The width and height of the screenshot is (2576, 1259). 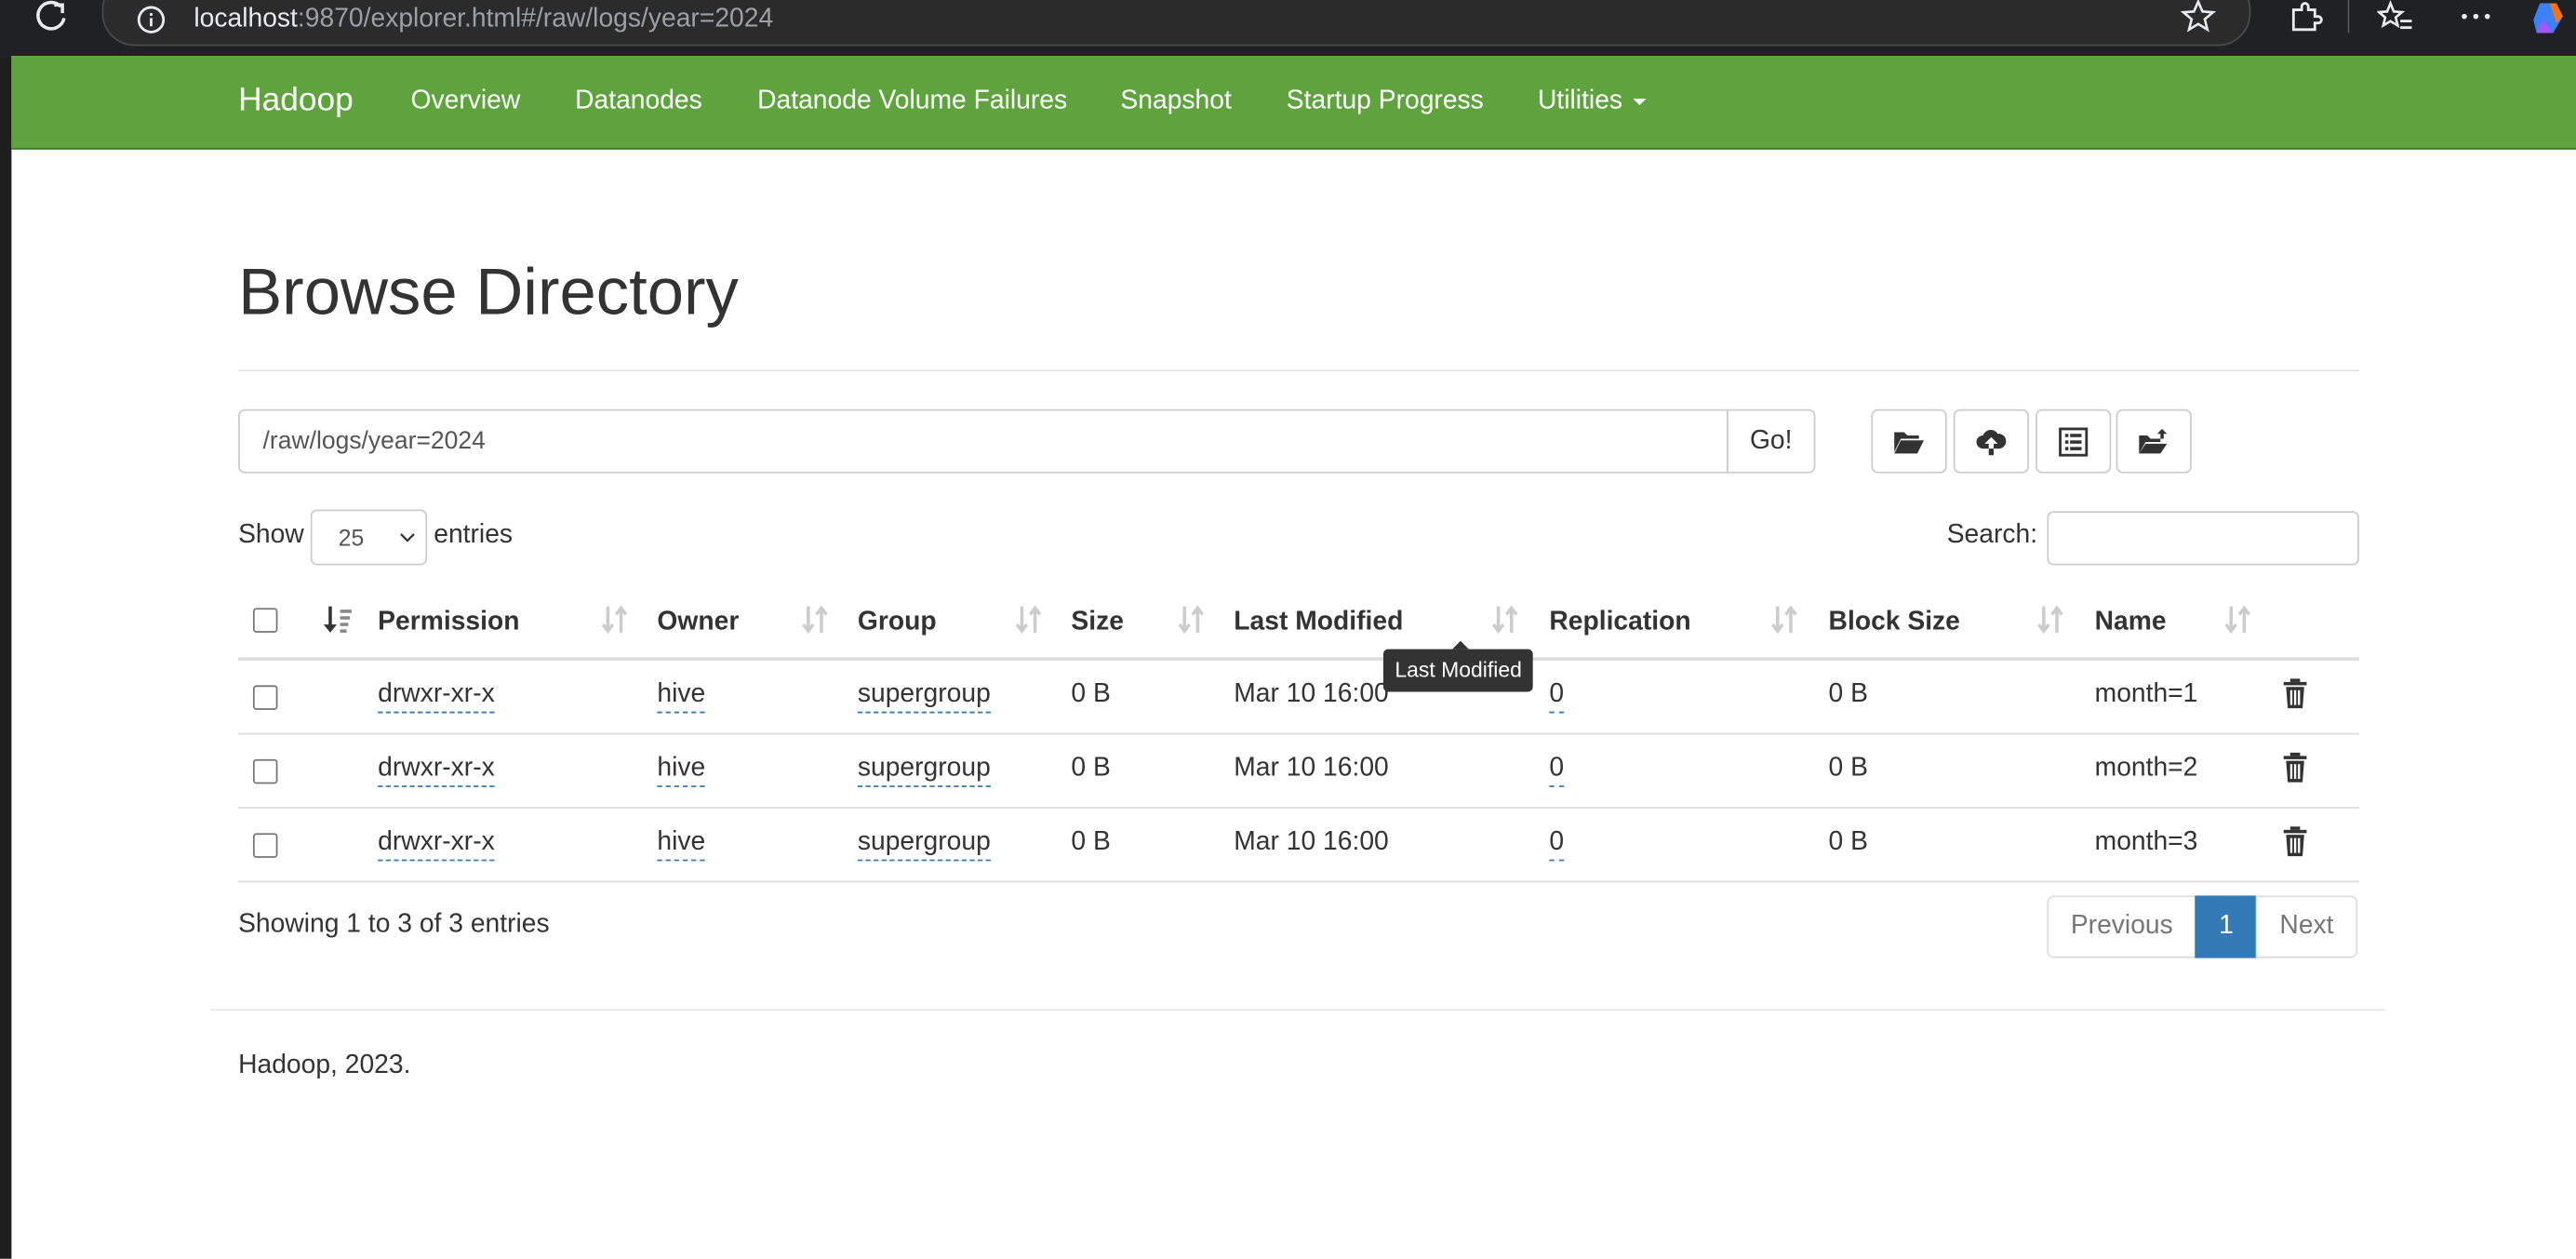 I want to click on upload-files-button, so click(x=1991, y=441).